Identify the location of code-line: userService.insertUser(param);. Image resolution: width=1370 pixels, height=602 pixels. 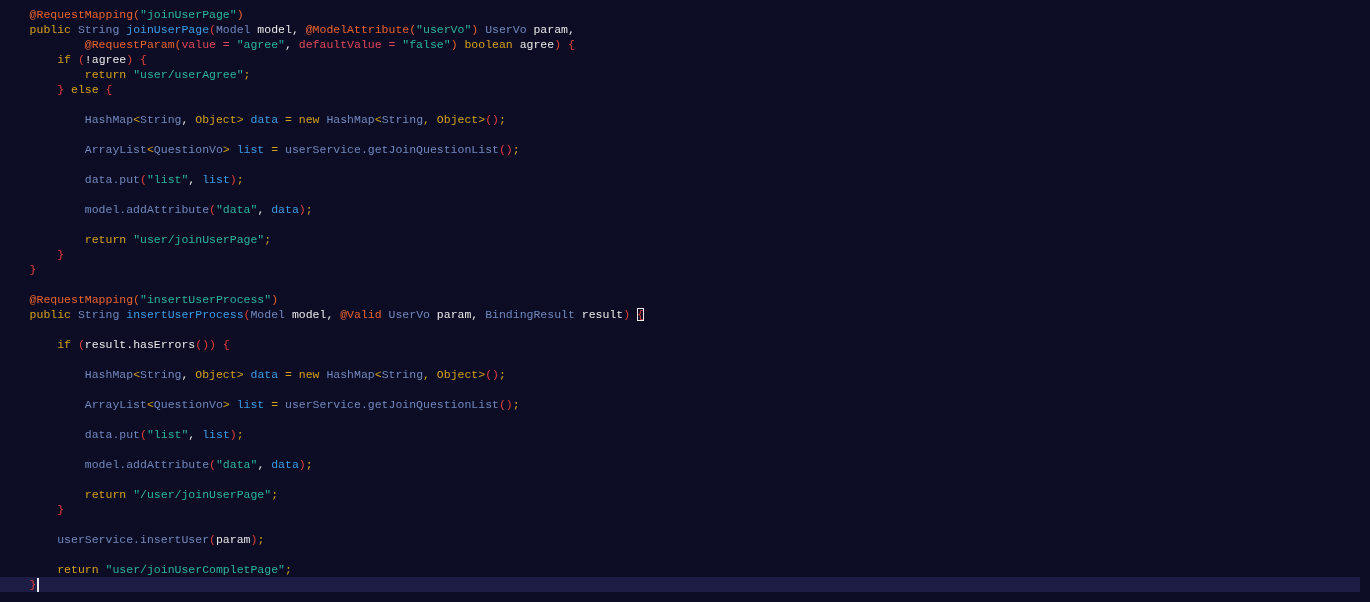
(160, 539).